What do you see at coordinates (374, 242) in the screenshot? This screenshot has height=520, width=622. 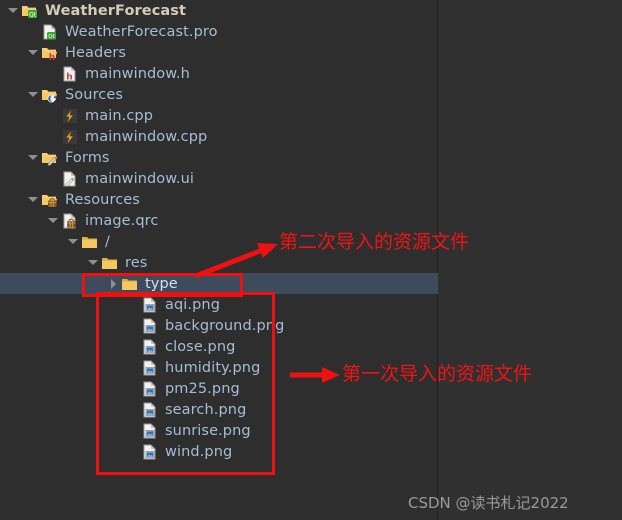 I see `second-import-annotation: 第二次导入的资源文件` at bounding box center [374, 242].